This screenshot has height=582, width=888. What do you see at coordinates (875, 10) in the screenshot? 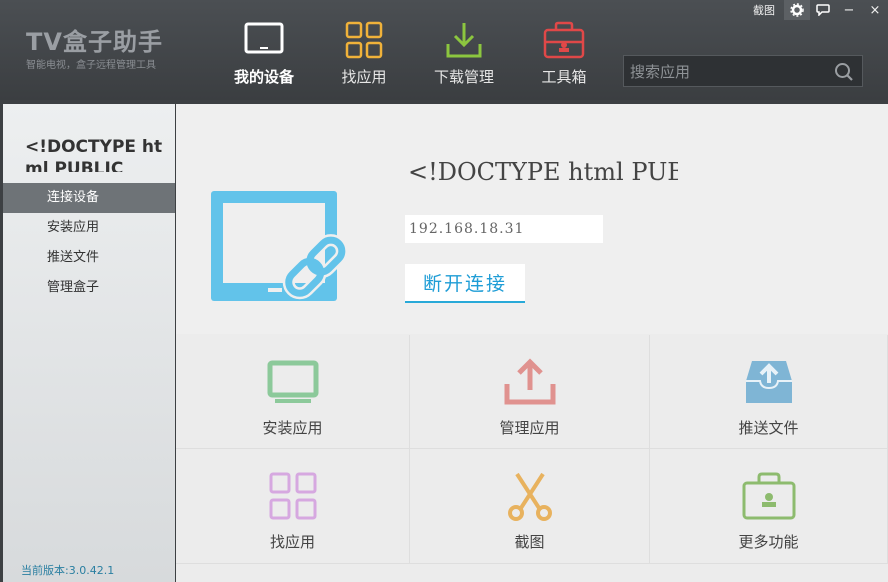
I see `close-button: ×` at bounding box center [875, 10].